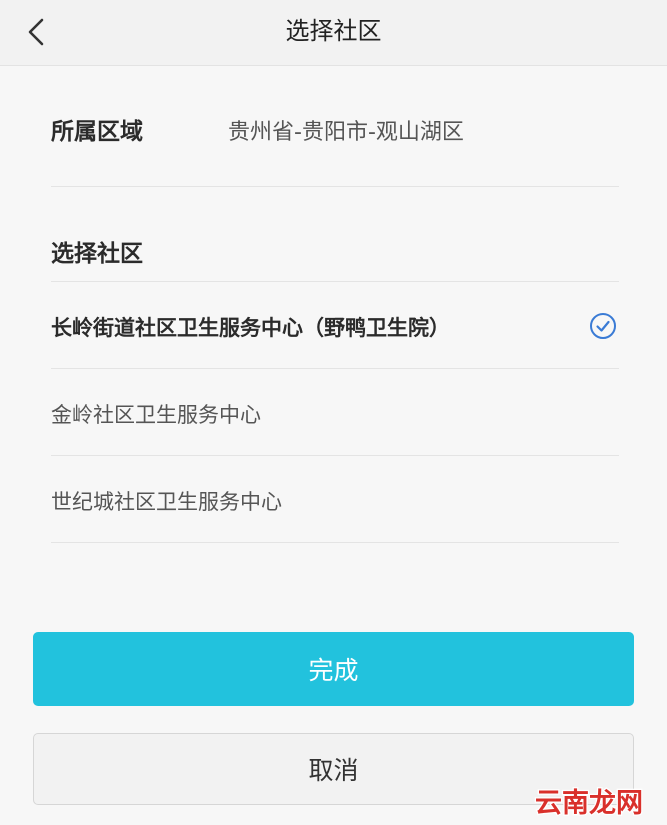 This screenshot has width=667, height=825. I want to click on community-item: 长岭街道社区卫生服务中心（野鸭卫生院）, so click(335, 325).